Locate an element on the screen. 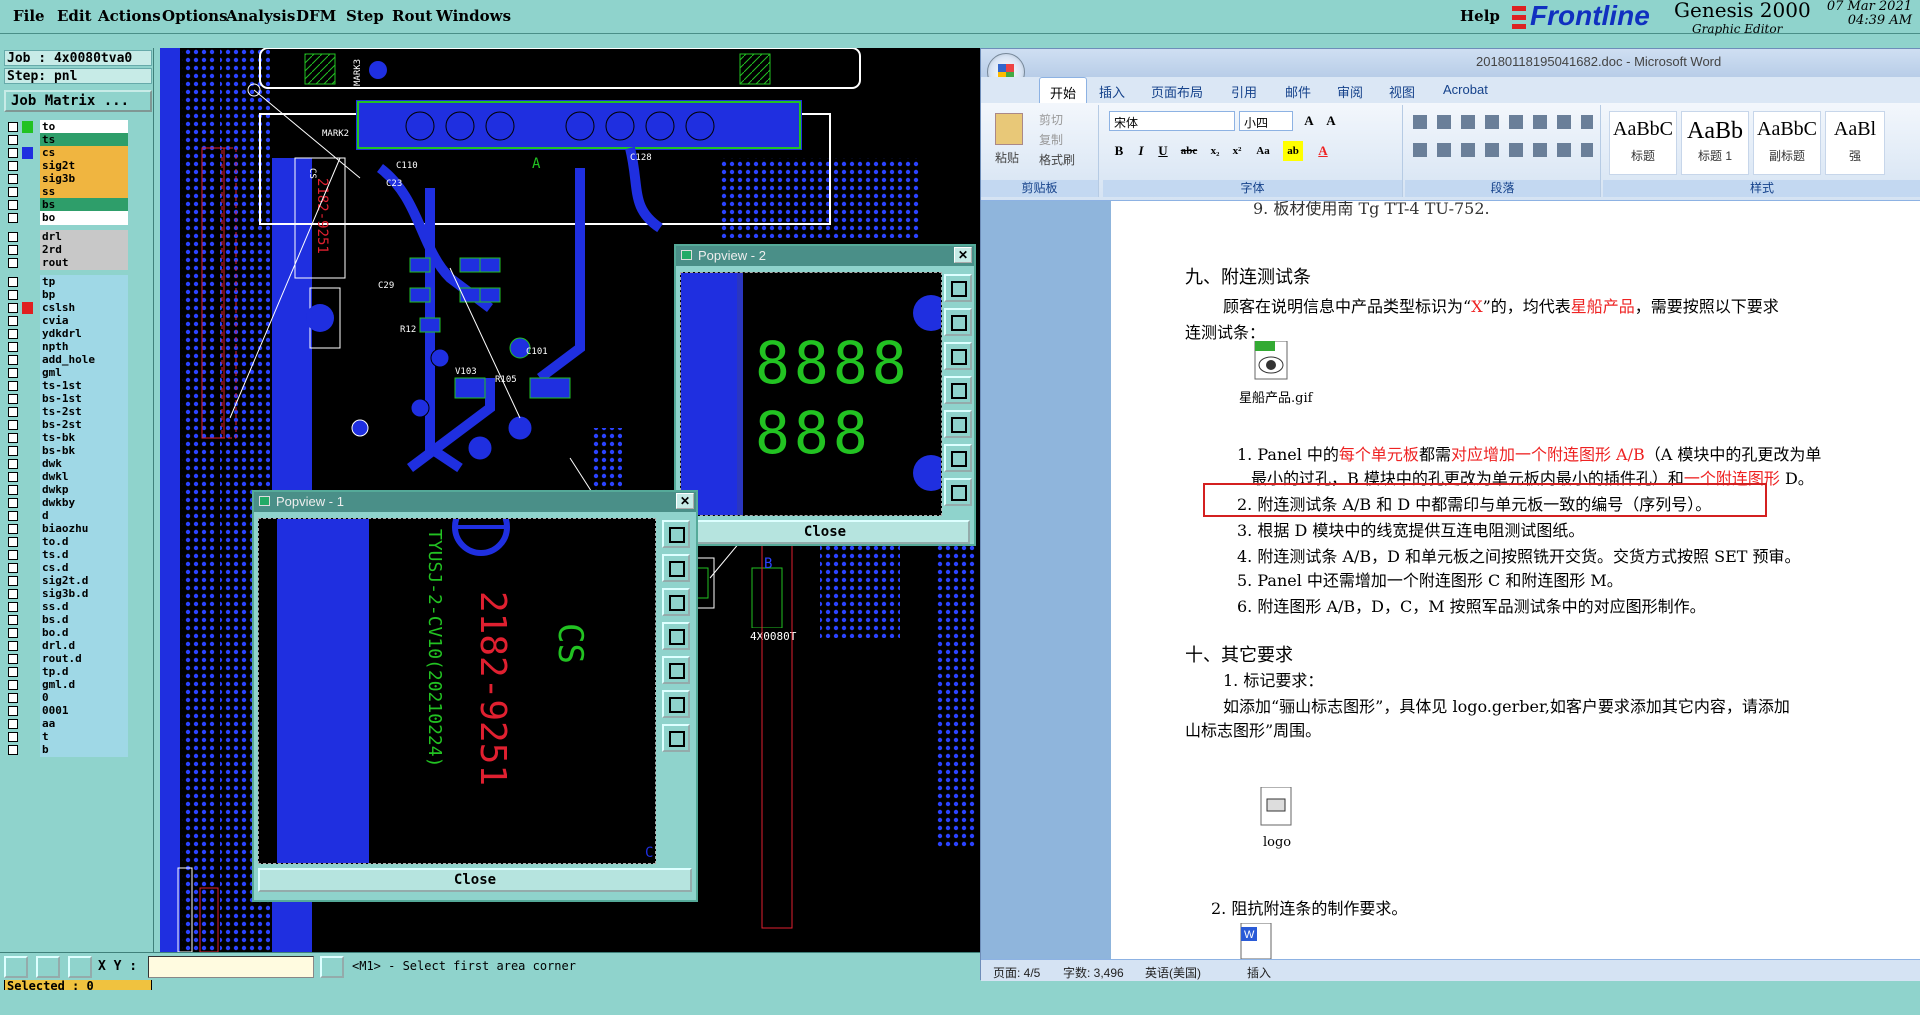 This screenshot has height=1015, width=1920. layer-row: cs is located at coordinates (67, 153).